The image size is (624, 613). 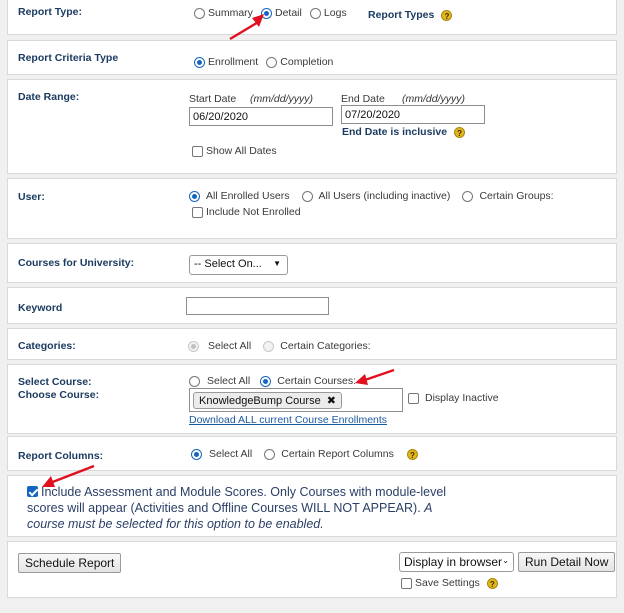 What do you see at coordinates (447, 583) in the screenshot?
I see `save-settings-label: Save Settings` at bounding box center [447, 583].